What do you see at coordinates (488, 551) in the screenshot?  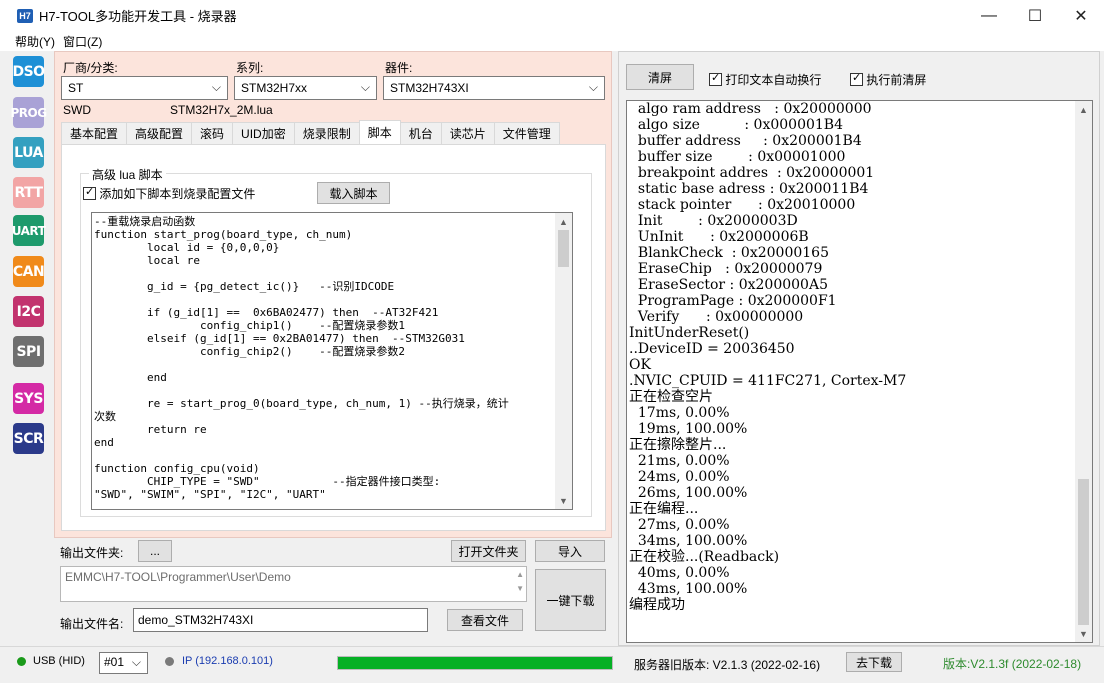 I see `open-folder-button: 打开文件夹` at bounding box center [488, 551].